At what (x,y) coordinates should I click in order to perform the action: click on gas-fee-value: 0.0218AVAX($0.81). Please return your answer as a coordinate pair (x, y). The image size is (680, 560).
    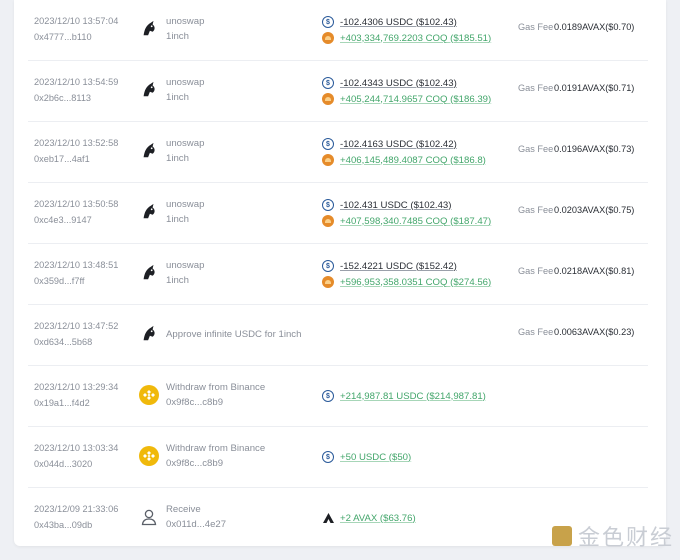
    Looking at the image, I should click on (594, 271).